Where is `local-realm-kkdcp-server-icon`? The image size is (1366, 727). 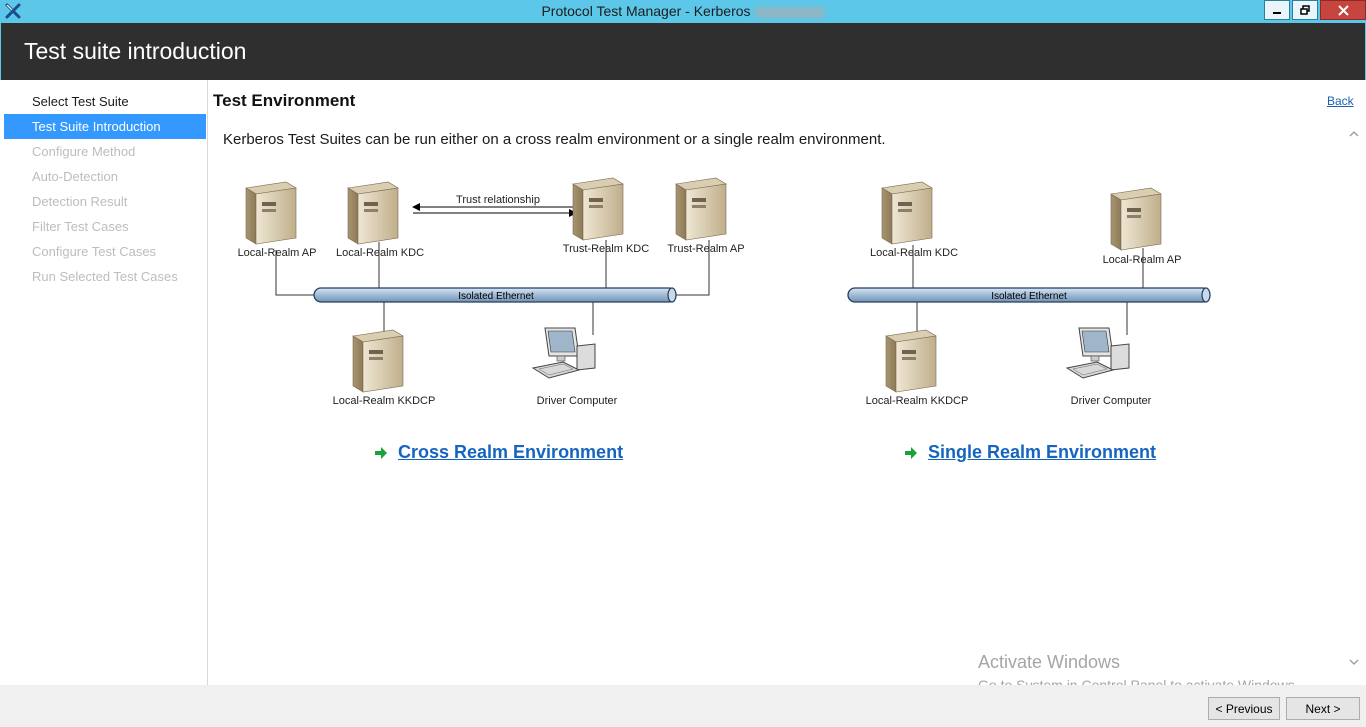 local-realm-kkdcp-server-icon is located at coordinates (378, 361).